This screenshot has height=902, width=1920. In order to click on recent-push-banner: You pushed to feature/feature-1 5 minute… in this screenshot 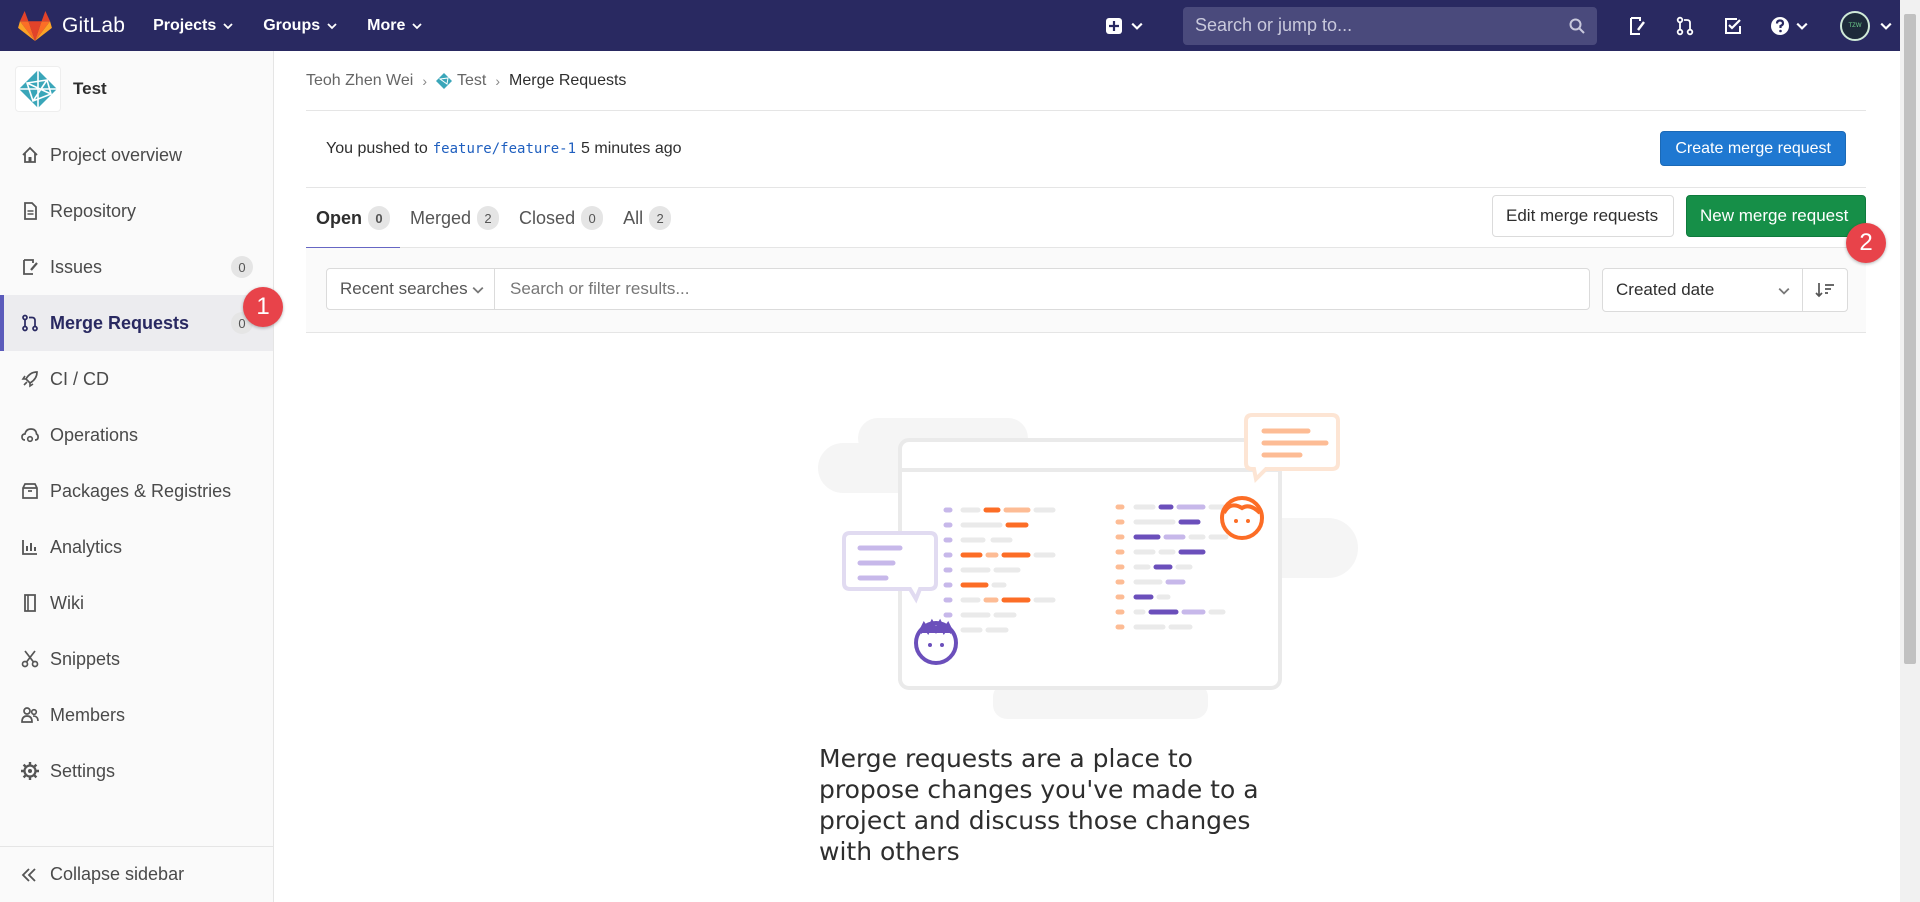, I will do `click(1086, 149)`.